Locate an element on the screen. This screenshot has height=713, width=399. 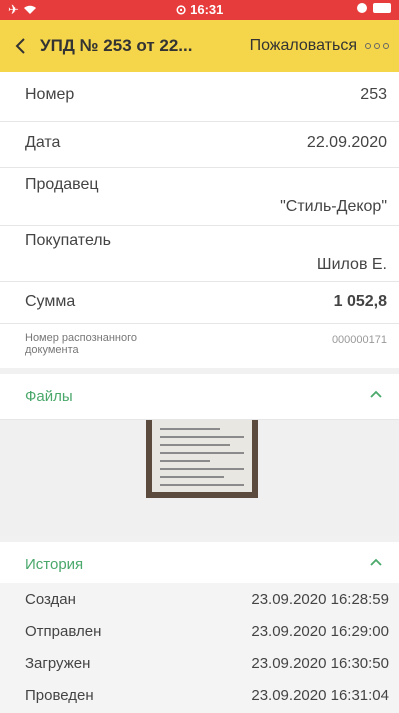
history-datetime: 23.09.2020 16:30:50 is located at coordinates (320, 663).